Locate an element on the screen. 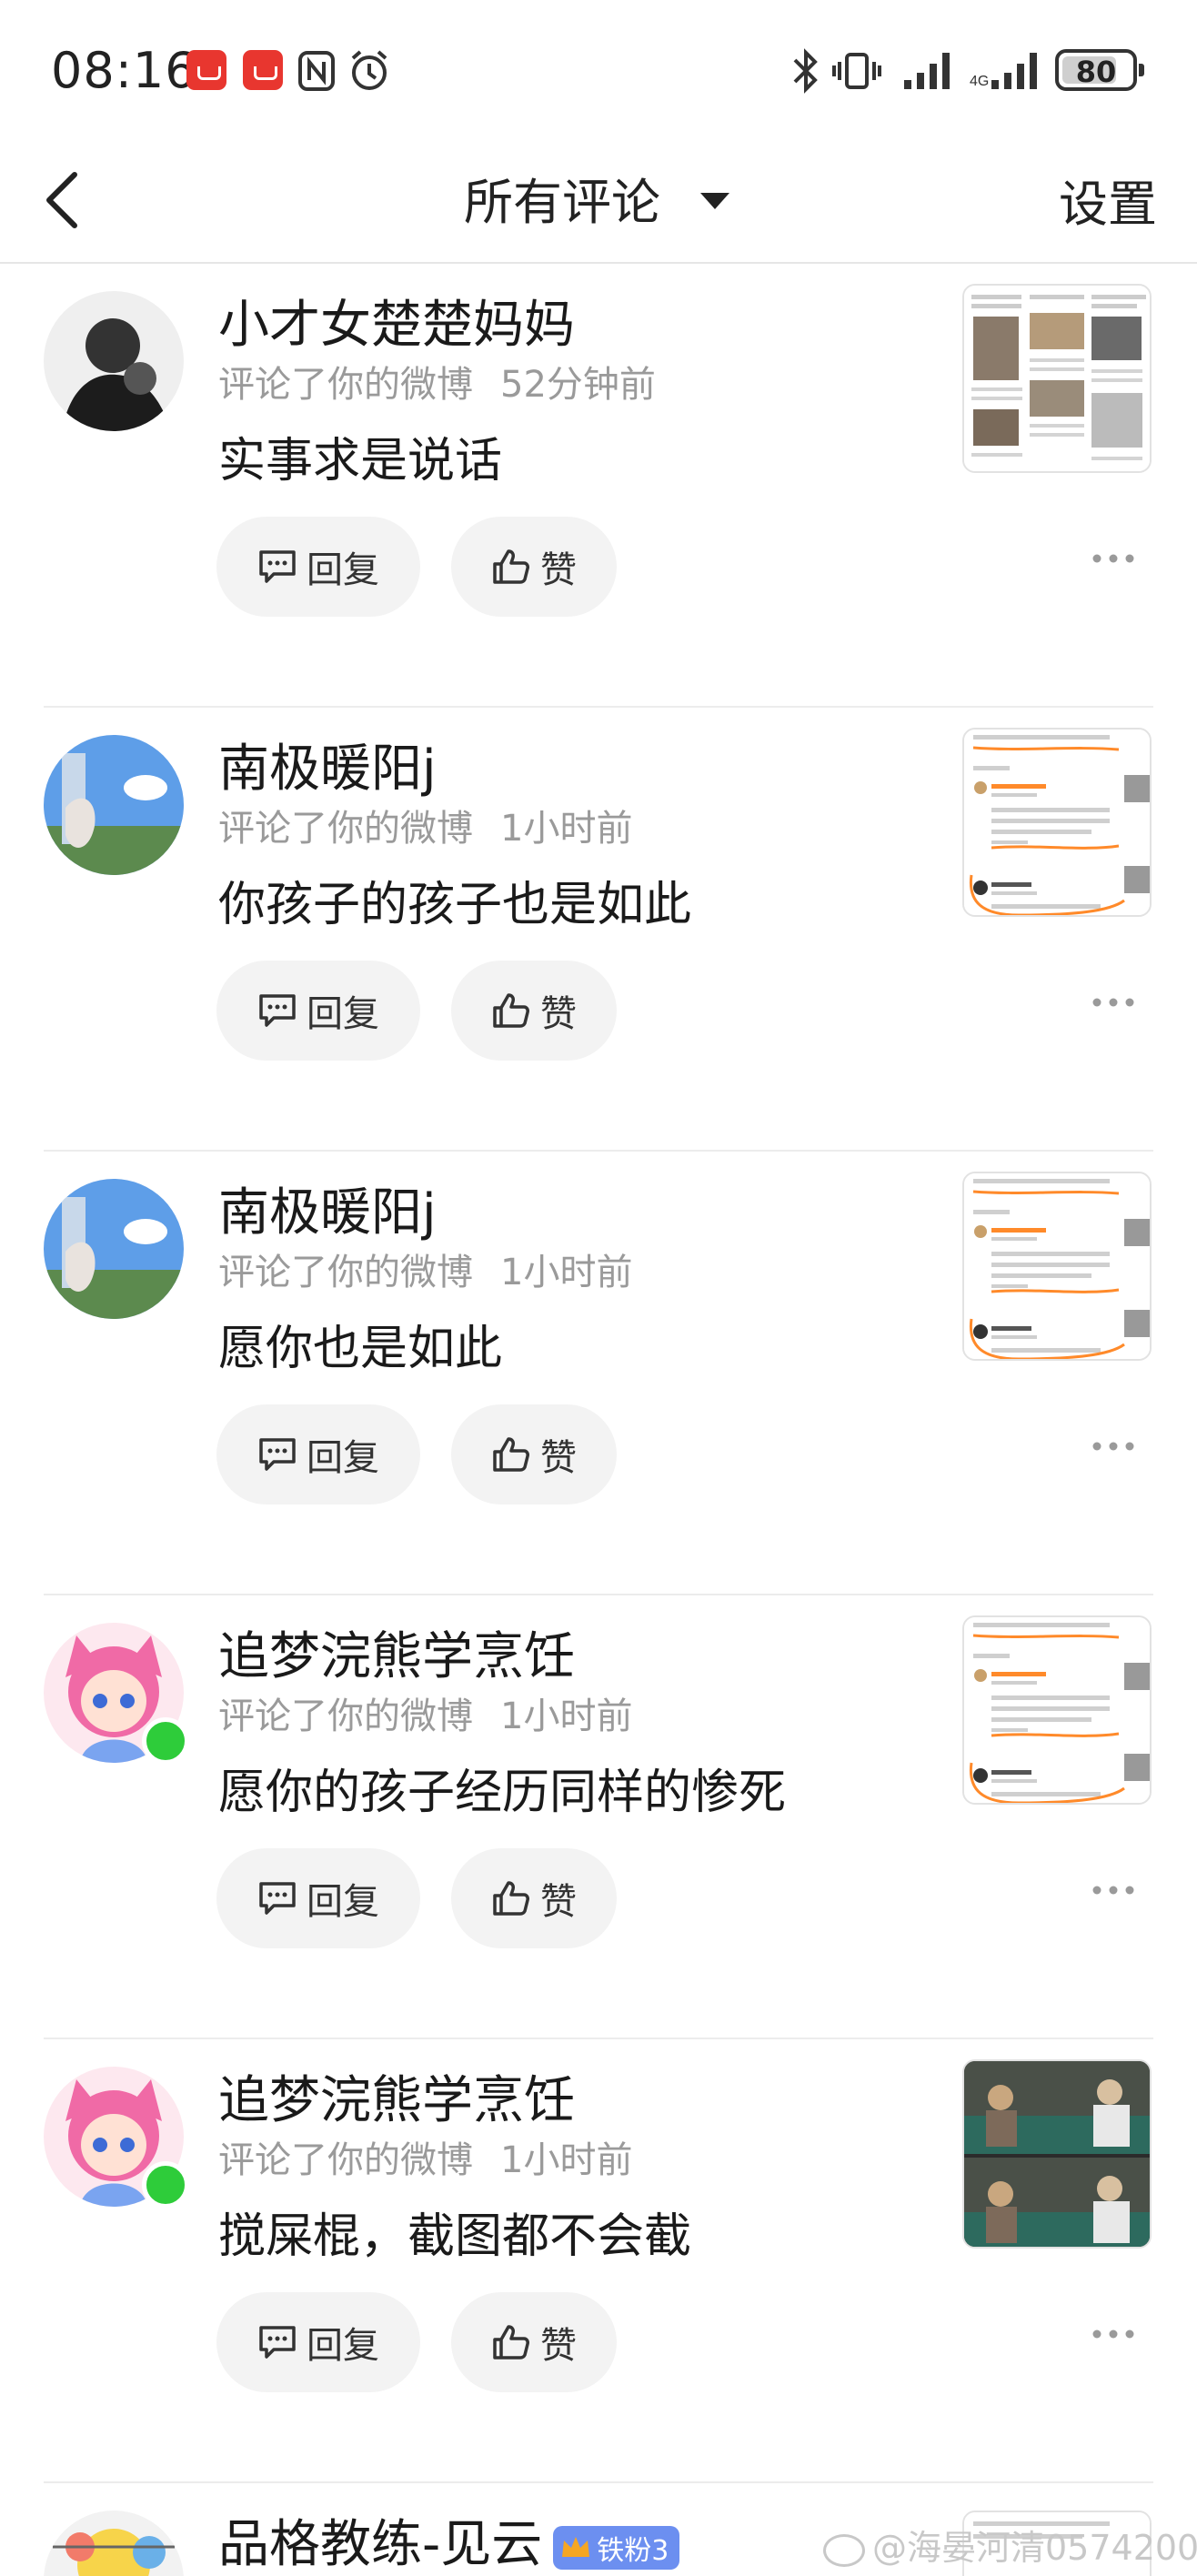 This screenshot has width=1197, height=2576. comment-meta: 评论了你的微博 52分钟前 is located at coordinates (437, 381).